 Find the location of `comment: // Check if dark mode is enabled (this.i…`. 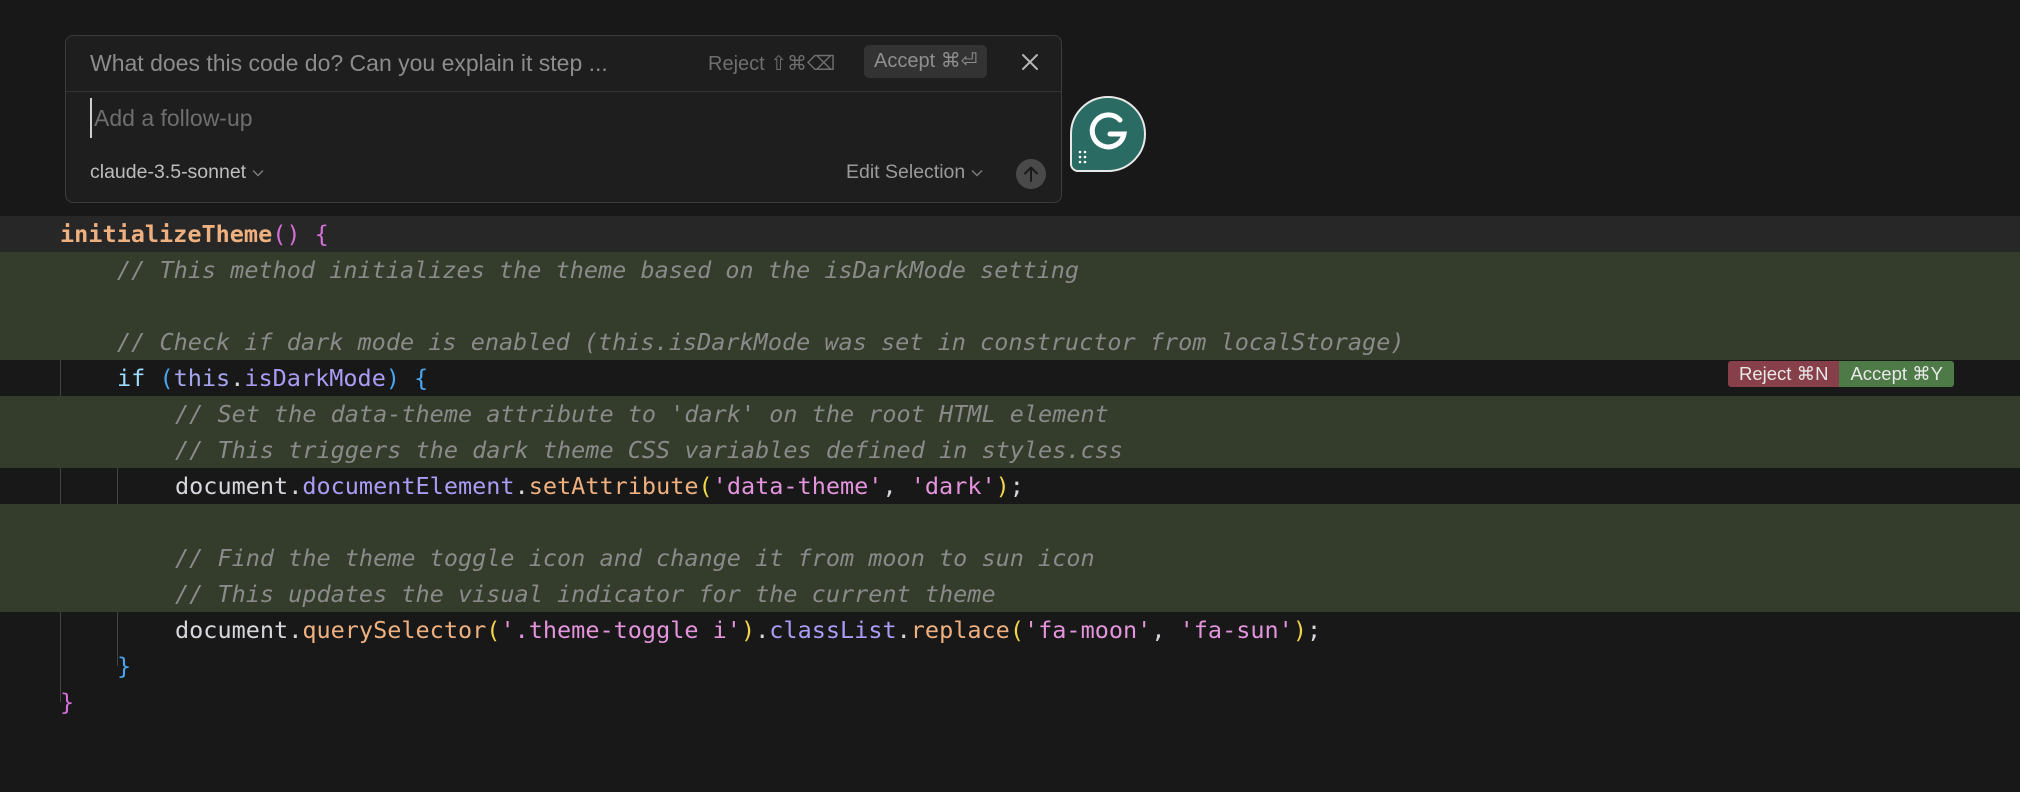

comment: // Check if dark mode is enabled (this.i… is located at coordinates (761, 342).